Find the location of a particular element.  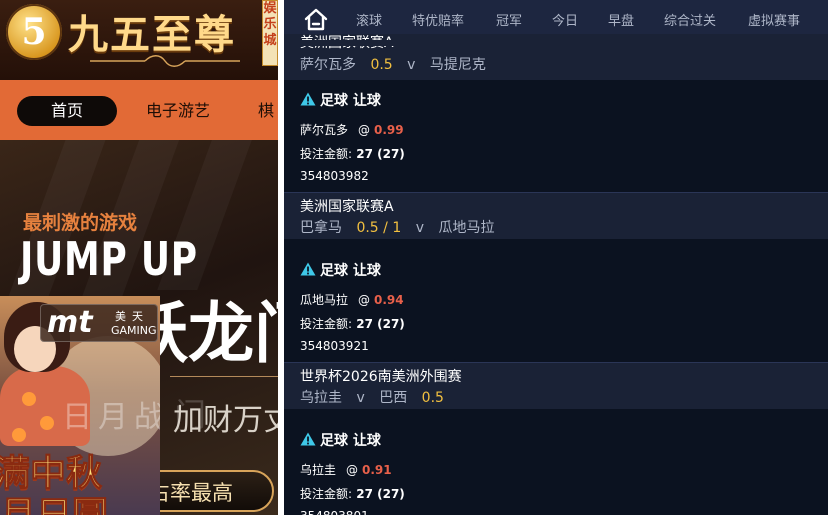

site-nav: 首页 电子游艺 棋 is located at coordinates (139, 110).